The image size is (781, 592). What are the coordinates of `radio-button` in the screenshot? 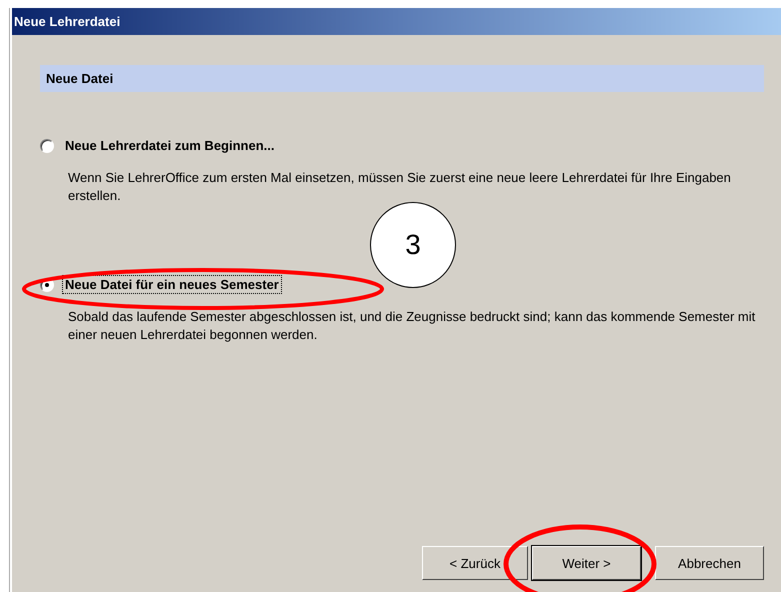 It's located at (47, 145).